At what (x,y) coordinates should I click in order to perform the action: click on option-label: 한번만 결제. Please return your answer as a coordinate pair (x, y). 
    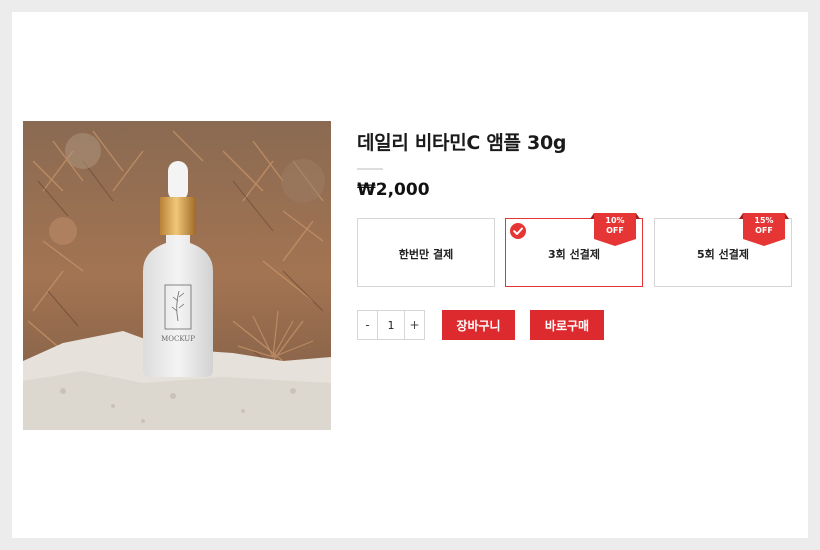
    Looking at the image, I should click on (426, 254).